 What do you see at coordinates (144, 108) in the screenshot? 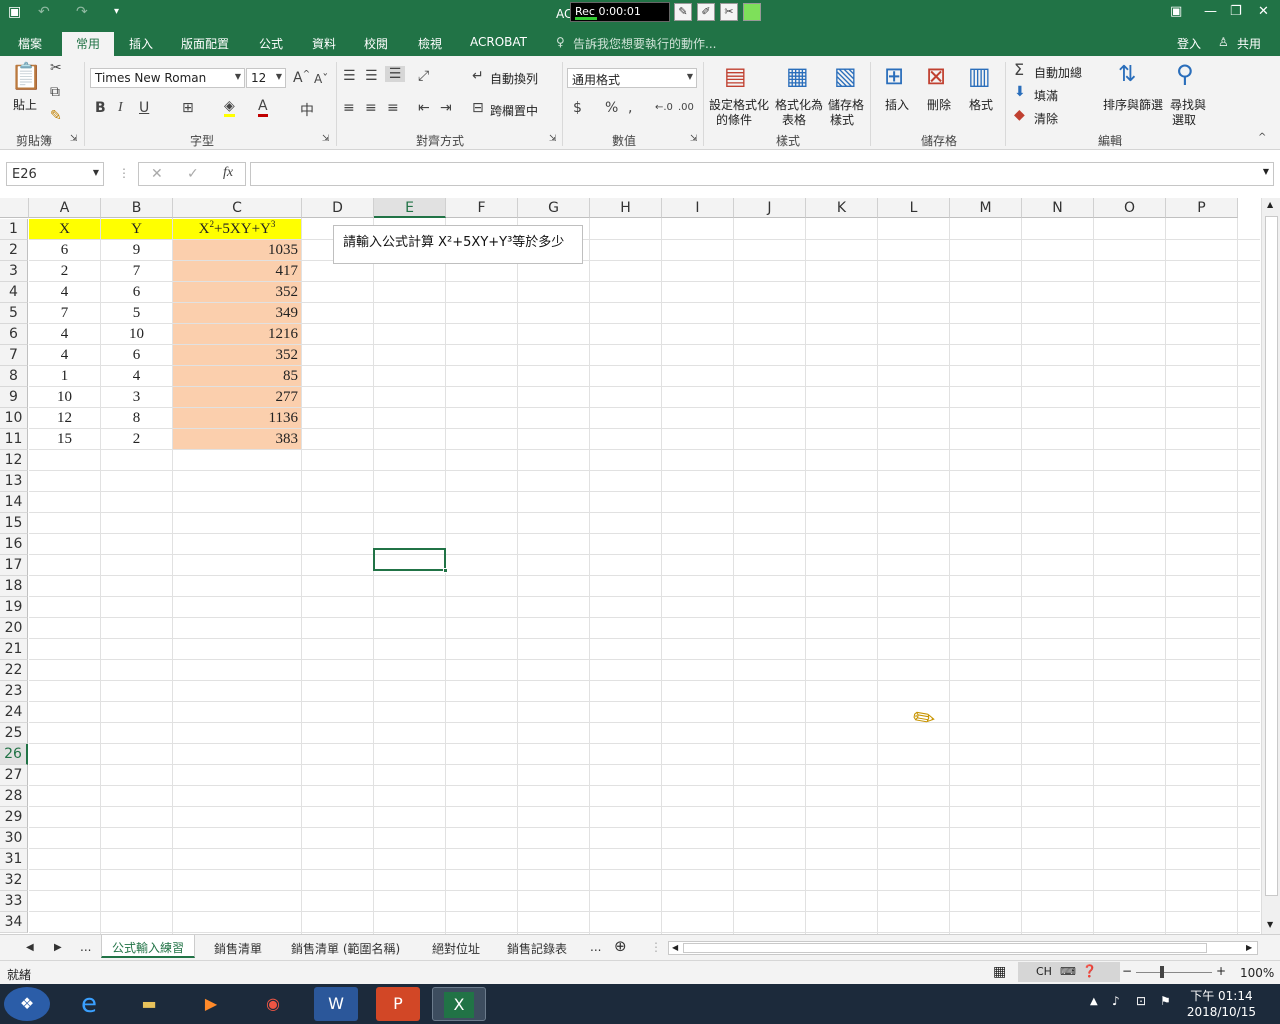
I see `underline-icon: U` at bounding box center [144, 108].